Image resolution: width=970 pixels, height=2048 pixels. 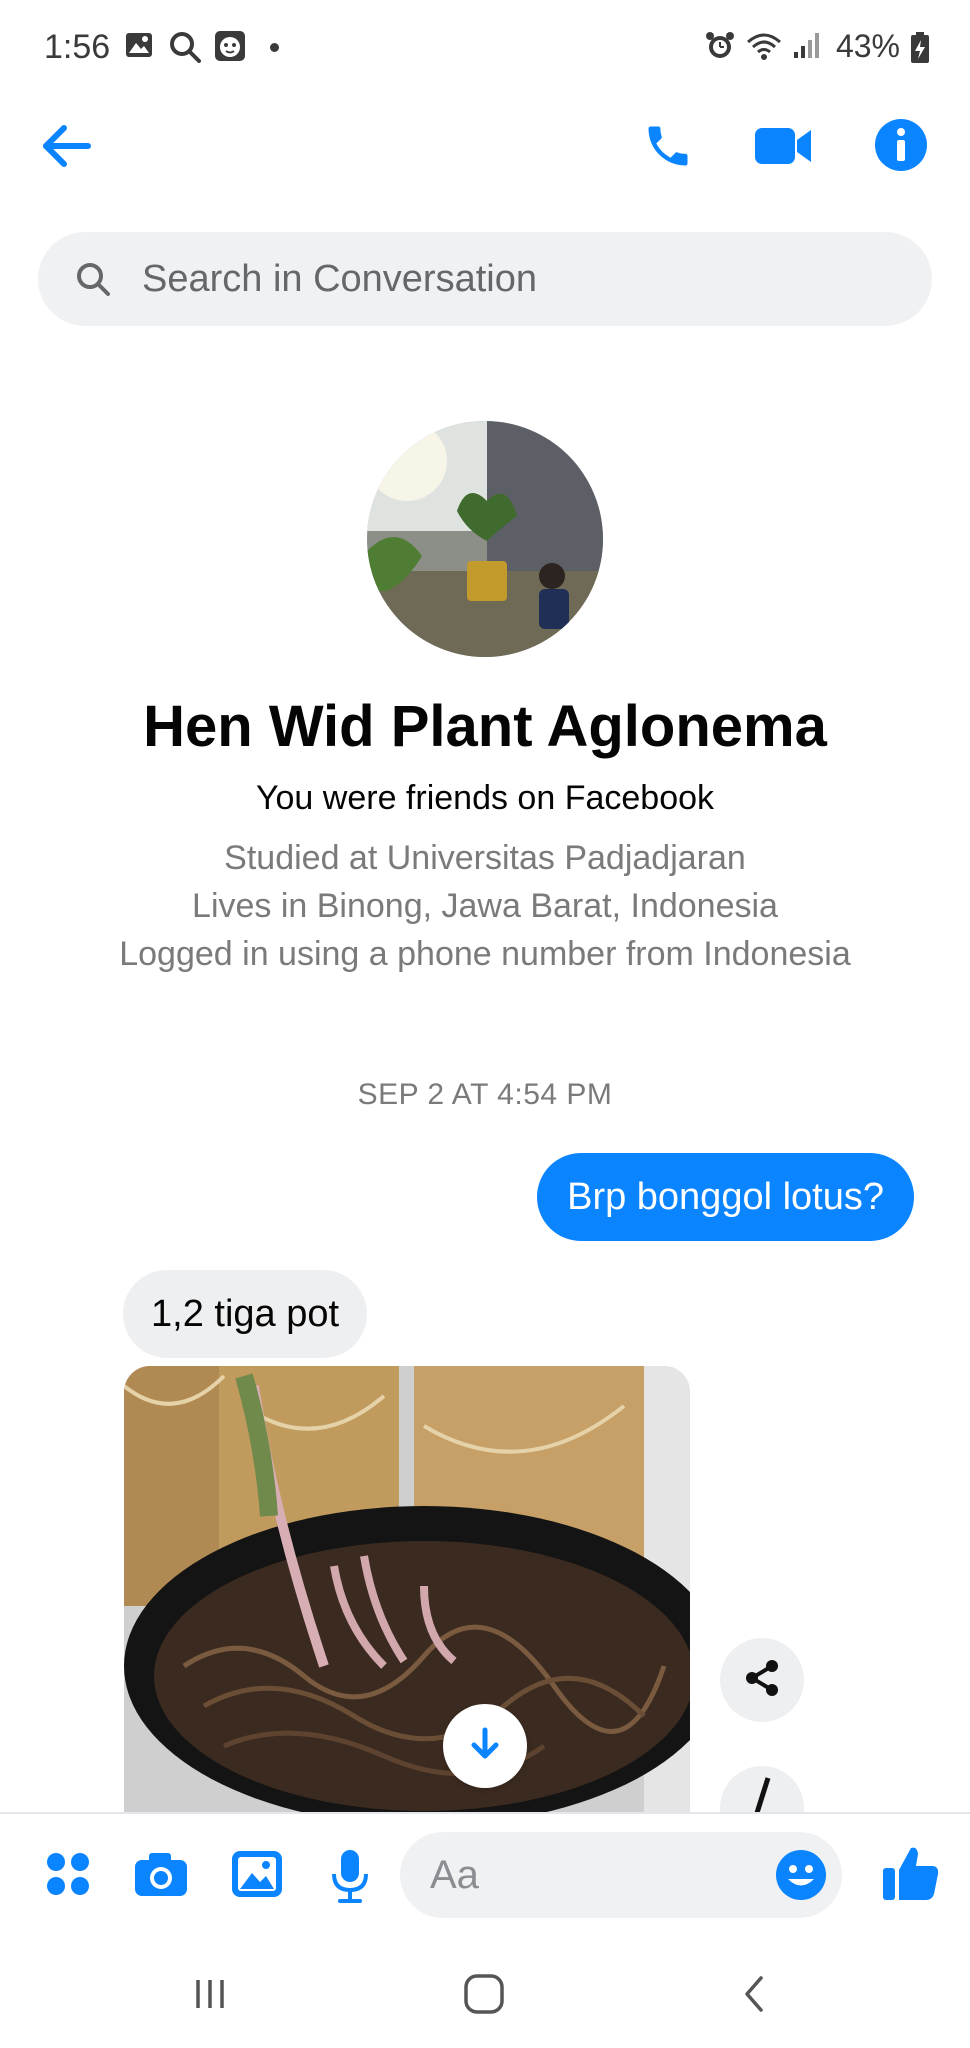 I want to click on apps-grid-icon, so click(x=68, y=1876).